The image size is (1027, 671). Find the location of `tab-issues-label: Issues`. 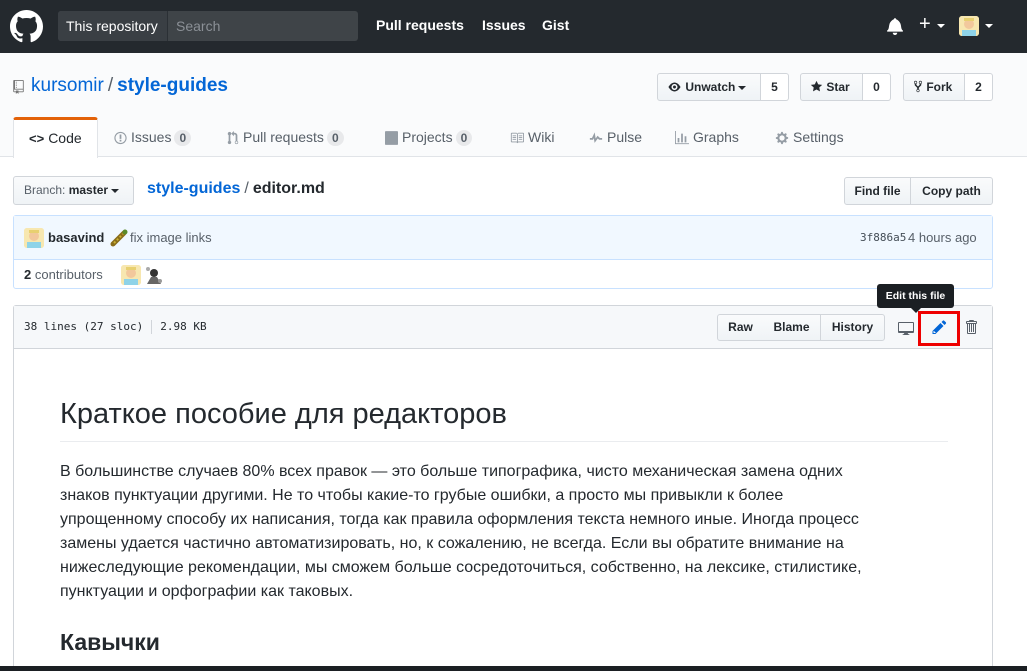

tab-issues-label: Issues is located at coordinates (151, 137).